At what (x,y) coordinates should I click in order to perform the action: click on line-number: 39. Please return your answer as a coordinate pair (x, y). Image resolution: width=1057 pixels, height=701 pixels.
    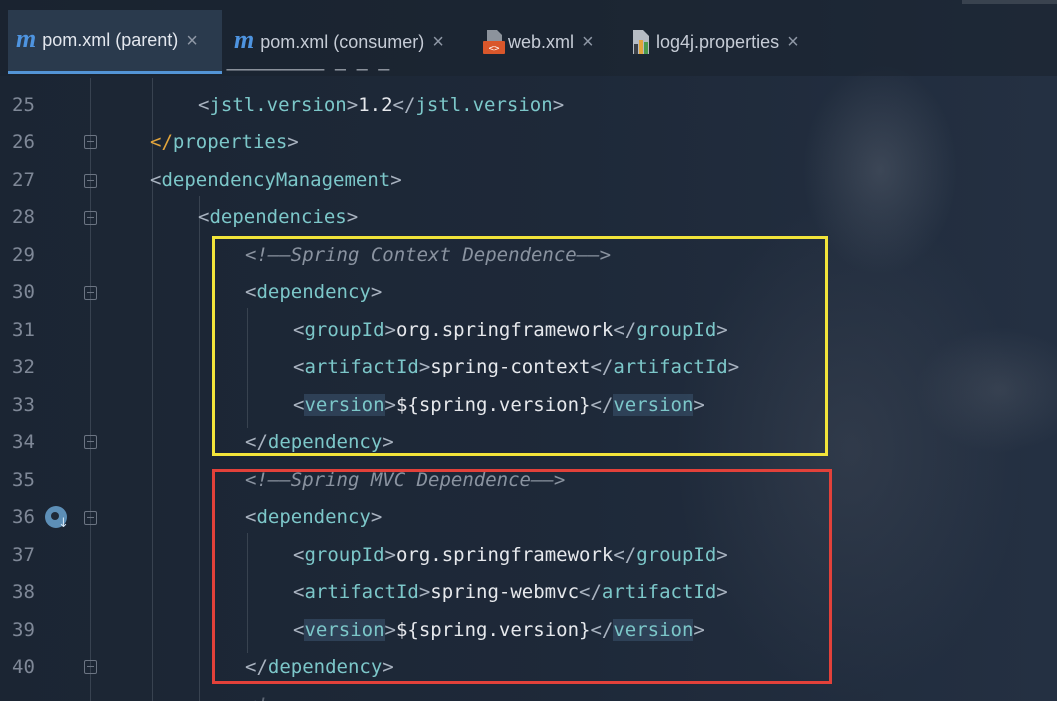
    Looking at the image, I should click on (23, 630).